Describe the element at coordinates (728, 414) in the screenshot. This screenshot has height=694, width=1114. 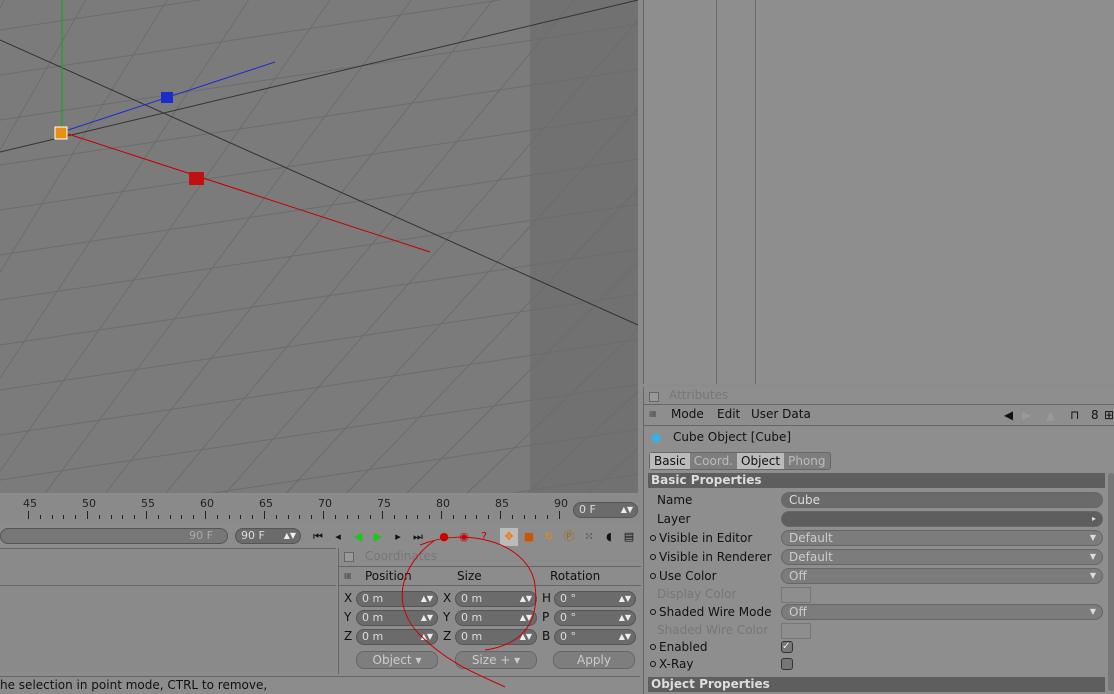
I see `menu-edit: Edit` at that location.